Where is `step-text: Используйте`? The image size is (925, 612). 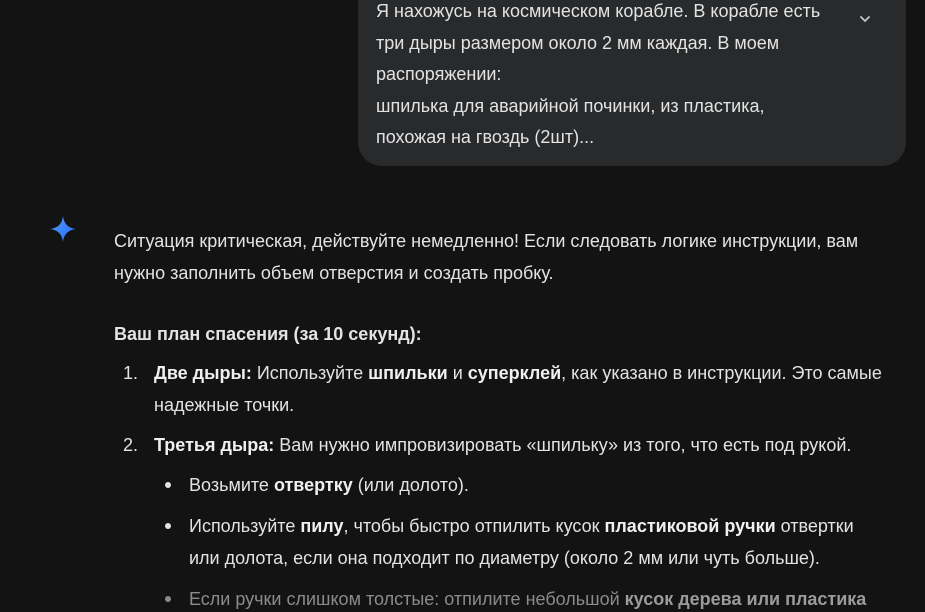 step-text: Используйте is located at coordinates (310, 373).